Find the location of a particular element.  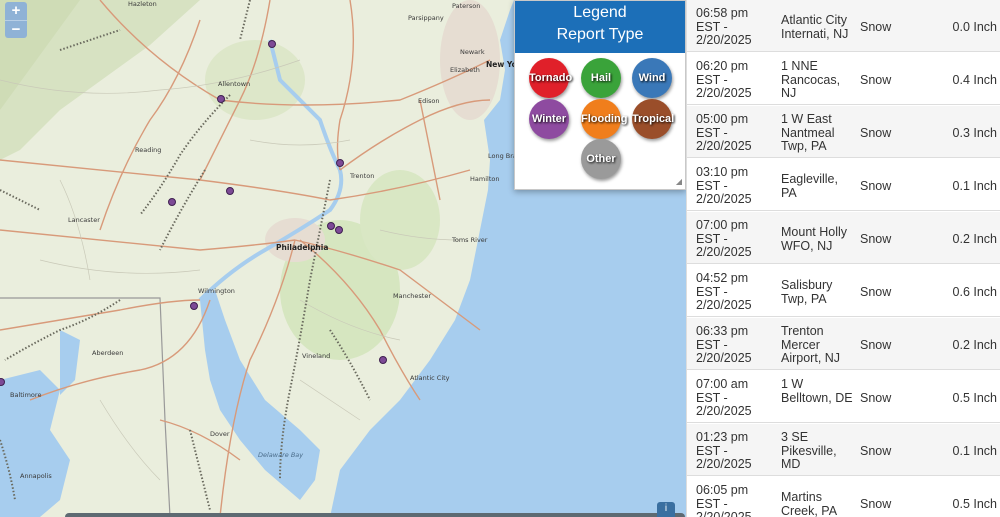

report-time: 01:23 pm EST - 2/20/2025 is located at coordinates (724, 450).